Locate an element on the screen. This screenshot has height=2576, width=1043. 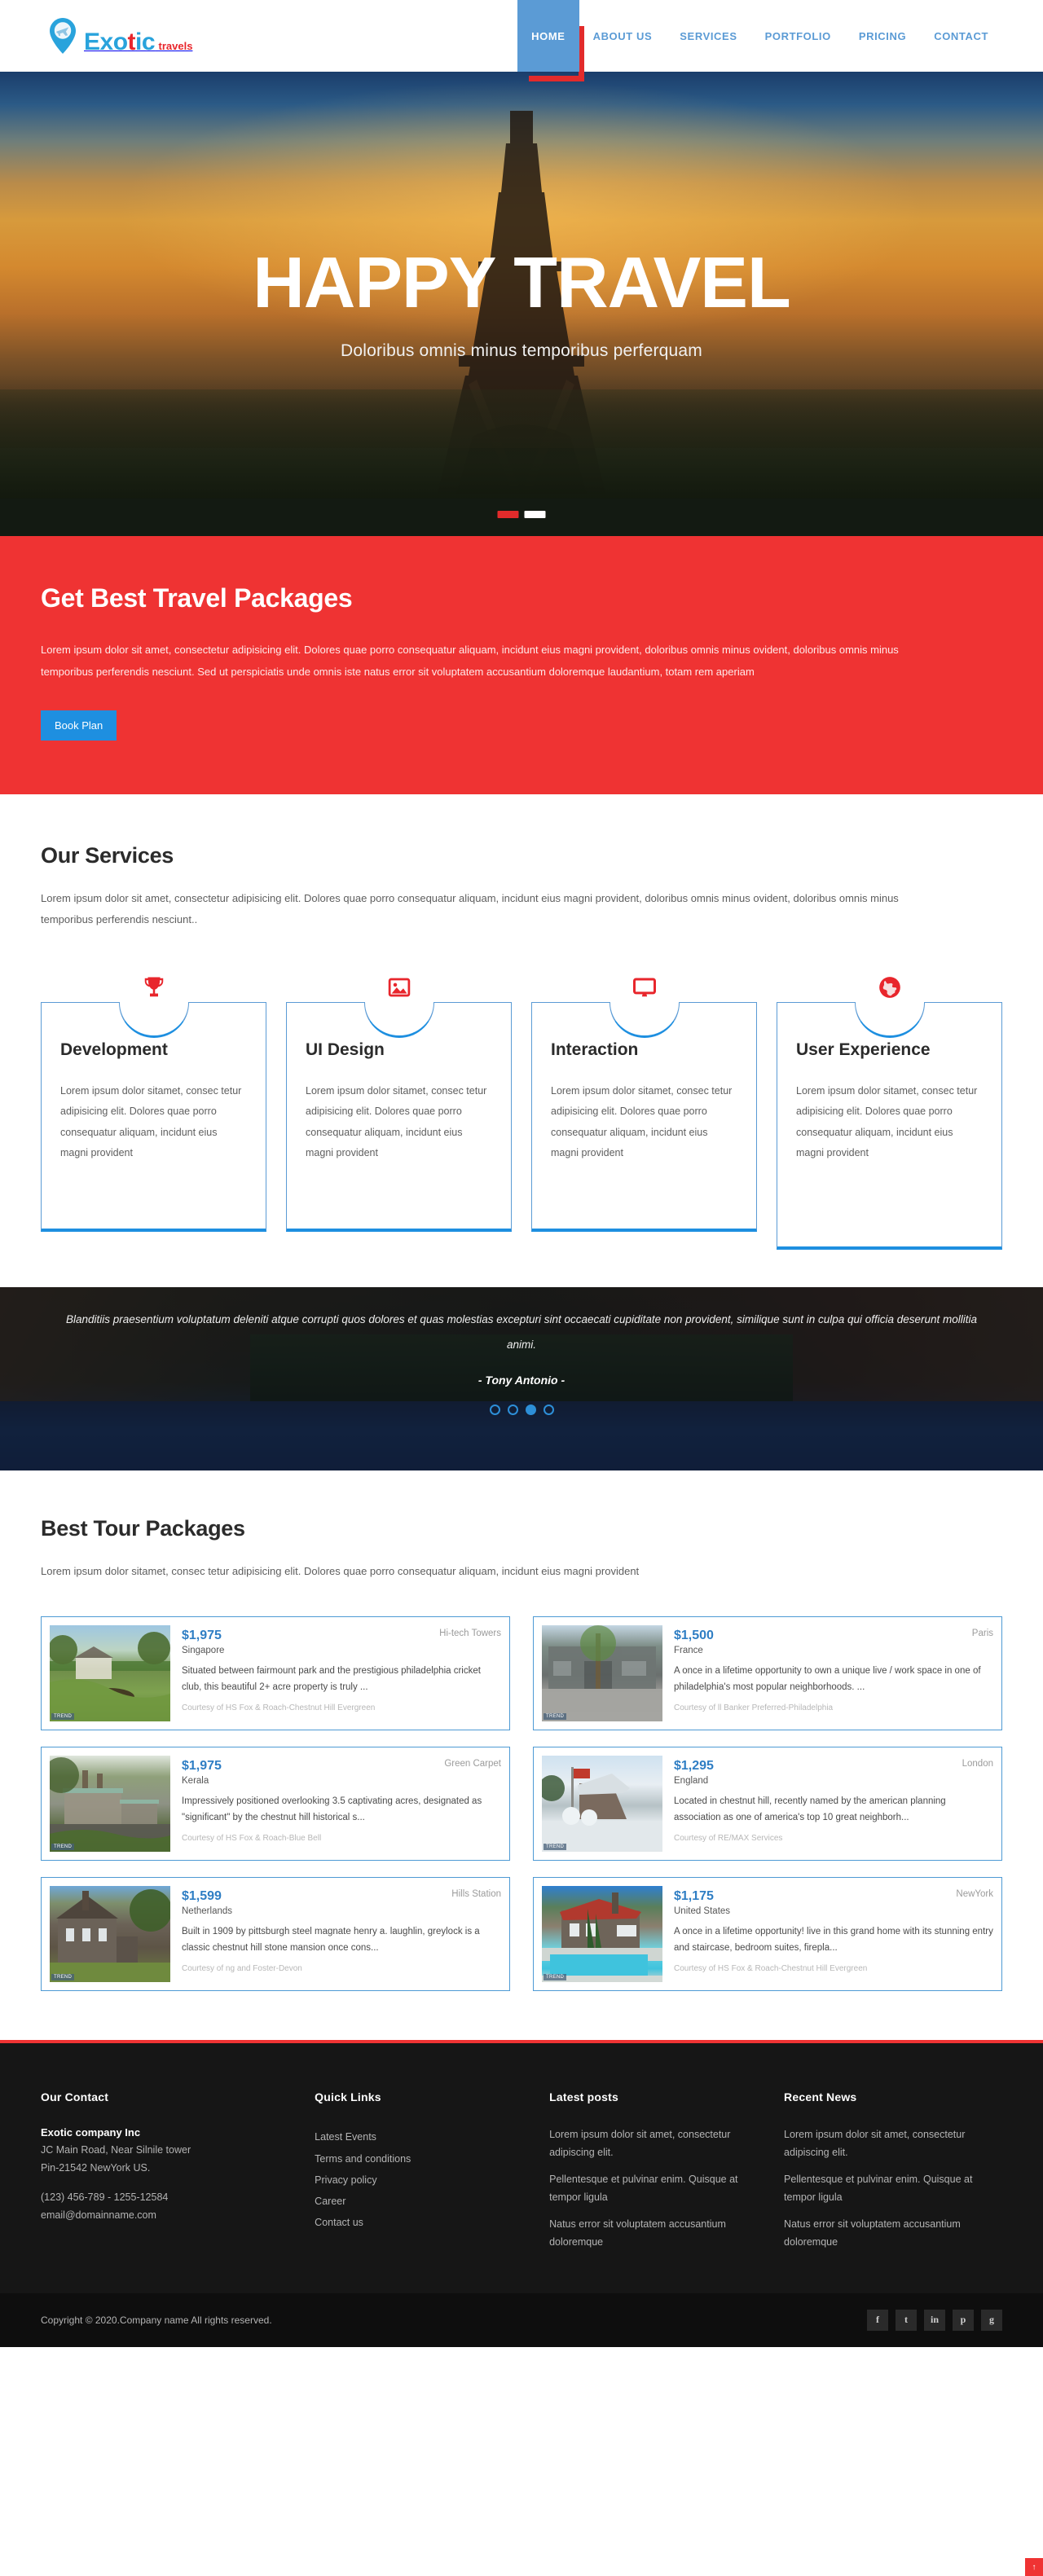
service-card-title: Interaction is located at coordinates (595, 1050).